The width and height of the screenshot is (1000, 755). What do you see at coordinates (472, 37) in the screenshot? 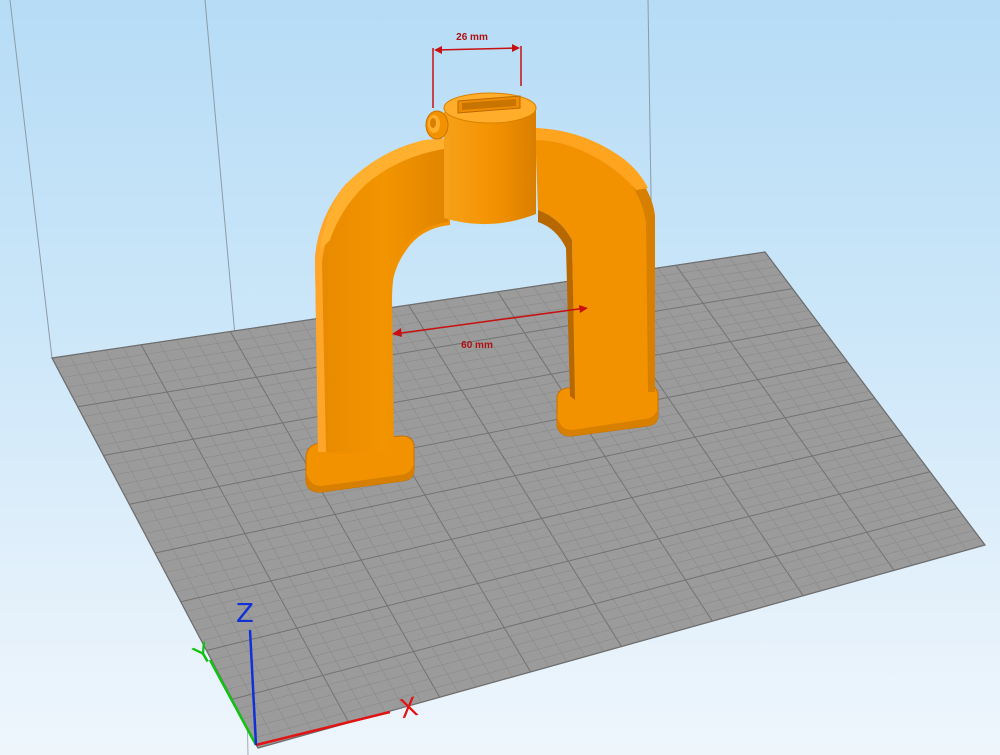
I see `dimension-top-width-label: 26 mm` at bounding box center [472, 37].